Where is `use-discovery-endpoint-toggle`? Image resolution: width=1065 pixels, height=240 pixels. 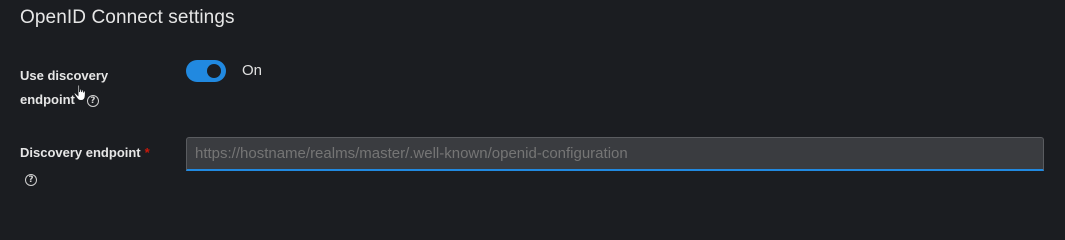 use-discovery-endpoint-toggle is located at coordinates (206, 71).